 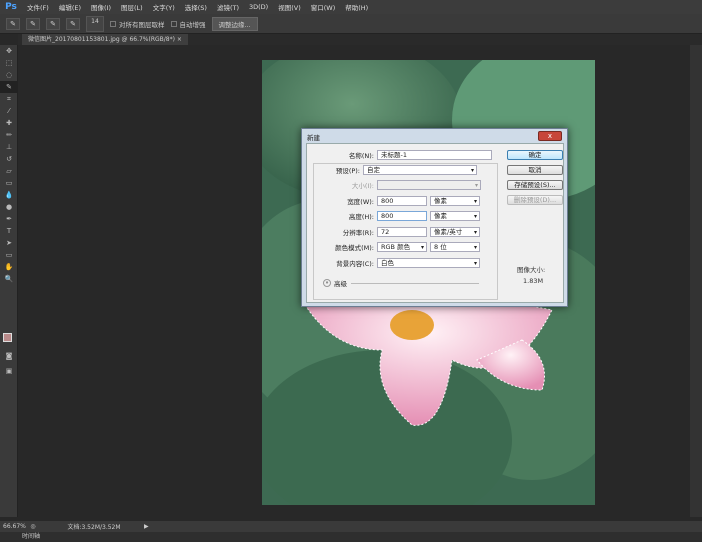 I want to click on menu-layer: 图层(L), so click(x=132, y=7).